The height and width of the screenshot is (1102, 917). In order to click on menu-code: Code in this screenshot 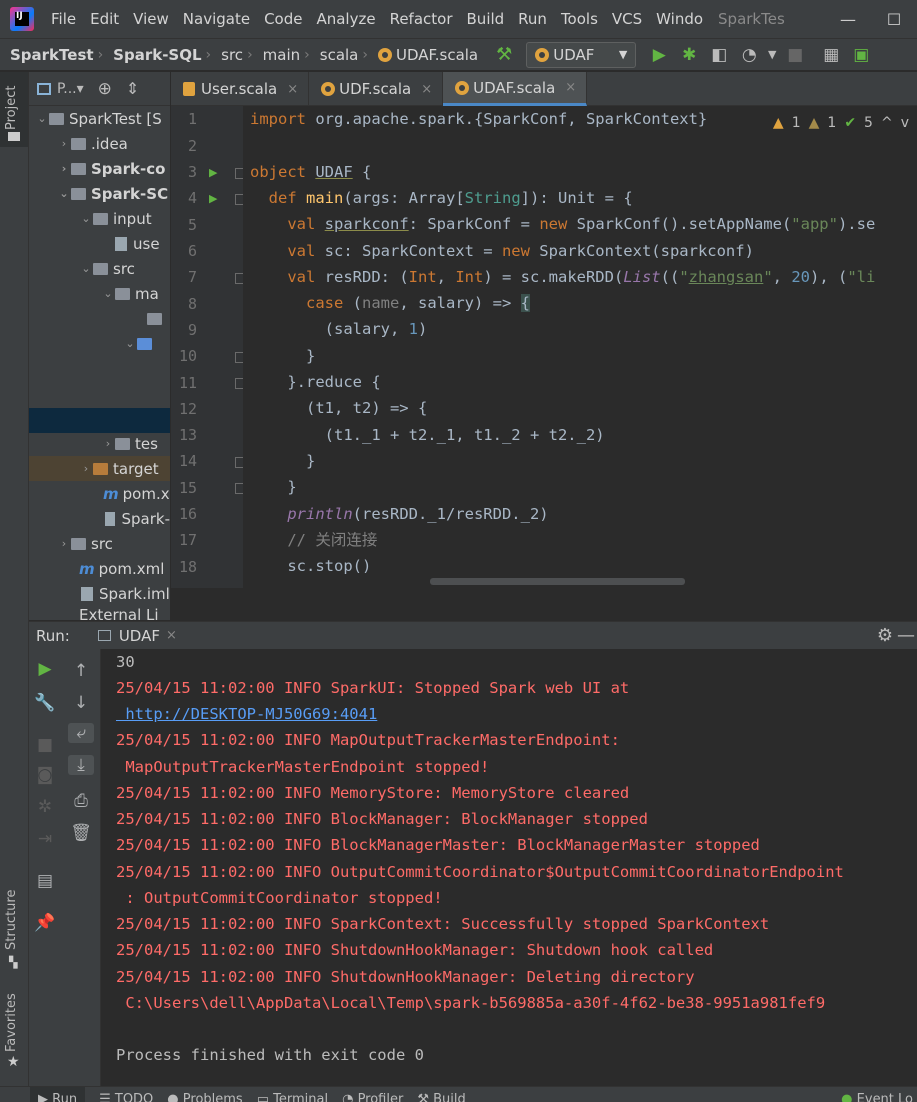, I will do `click(283, 19)`.